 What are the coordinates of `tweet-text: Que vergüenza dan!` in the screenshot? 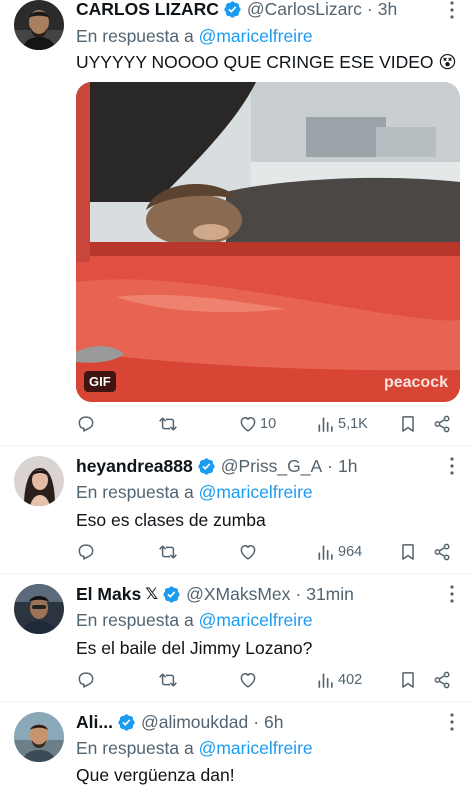 It's located at (155, 775).